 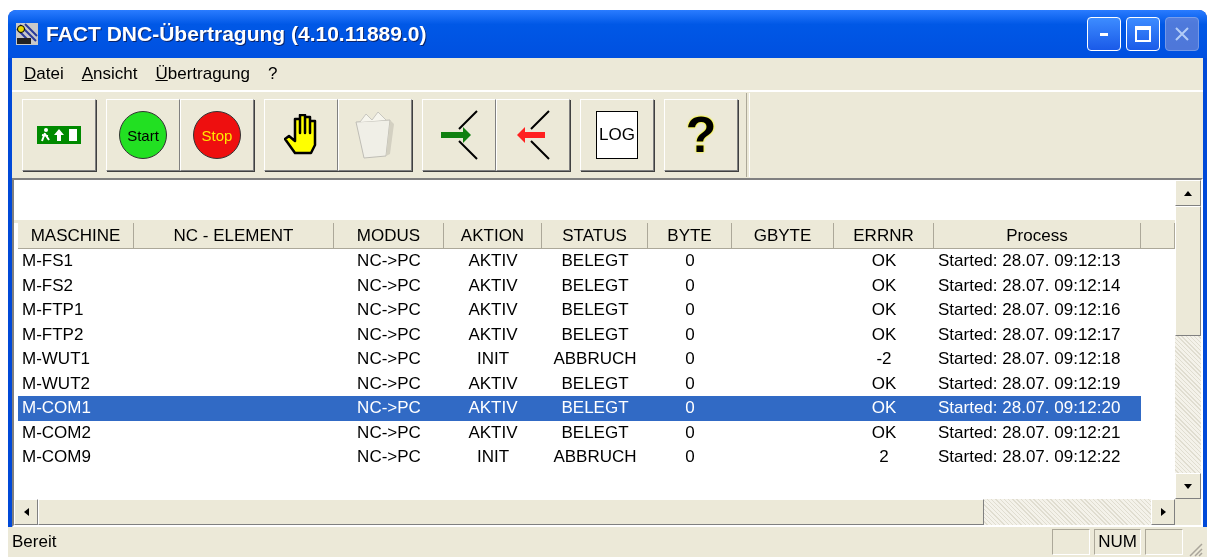 I want to click on column-header: GBYTE, so click(x=783, y=236).